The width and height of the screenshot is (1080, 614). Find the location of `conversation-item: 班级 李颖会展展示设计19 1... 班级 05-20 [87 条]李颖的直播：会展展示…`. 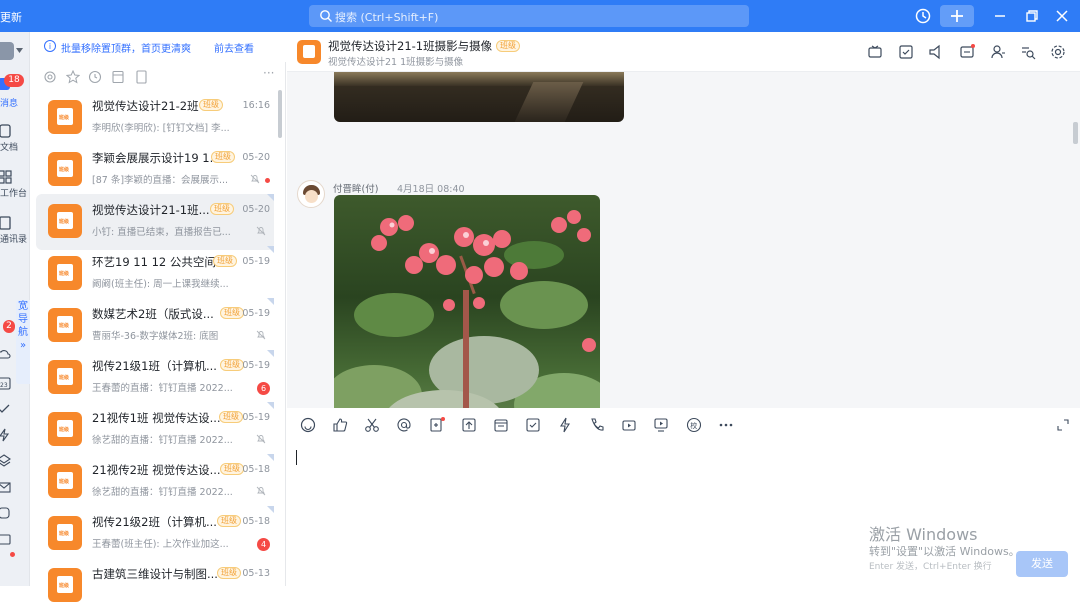

conversation-item: 班级 李颖会展展示设计19 1... 班级 05-20 [87 条]李颖的直播：会展展示… is located at coordinates (155, 170).